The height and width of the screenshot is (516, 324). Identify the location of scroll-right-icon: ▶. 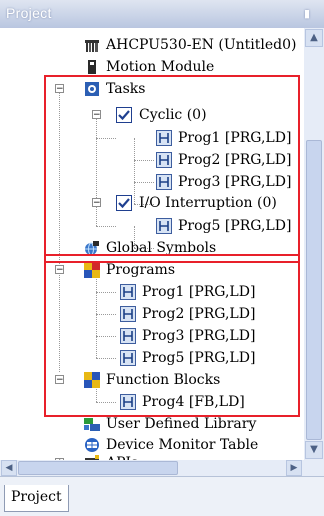
(294, 468).